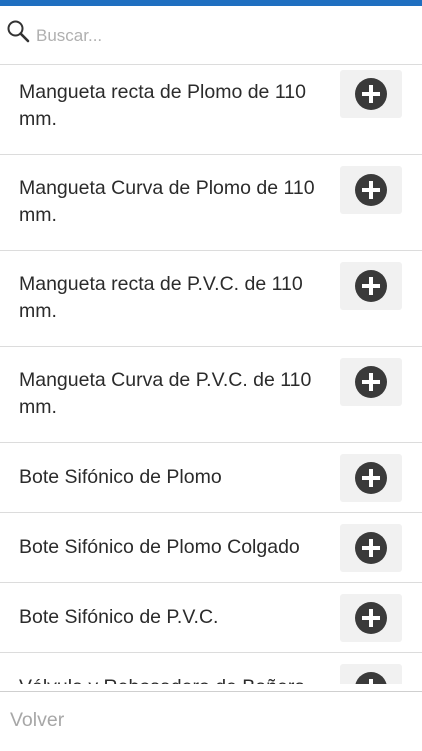  I want to click on item-label: Bote Sifónico de P.V.C., so click(119, 617).